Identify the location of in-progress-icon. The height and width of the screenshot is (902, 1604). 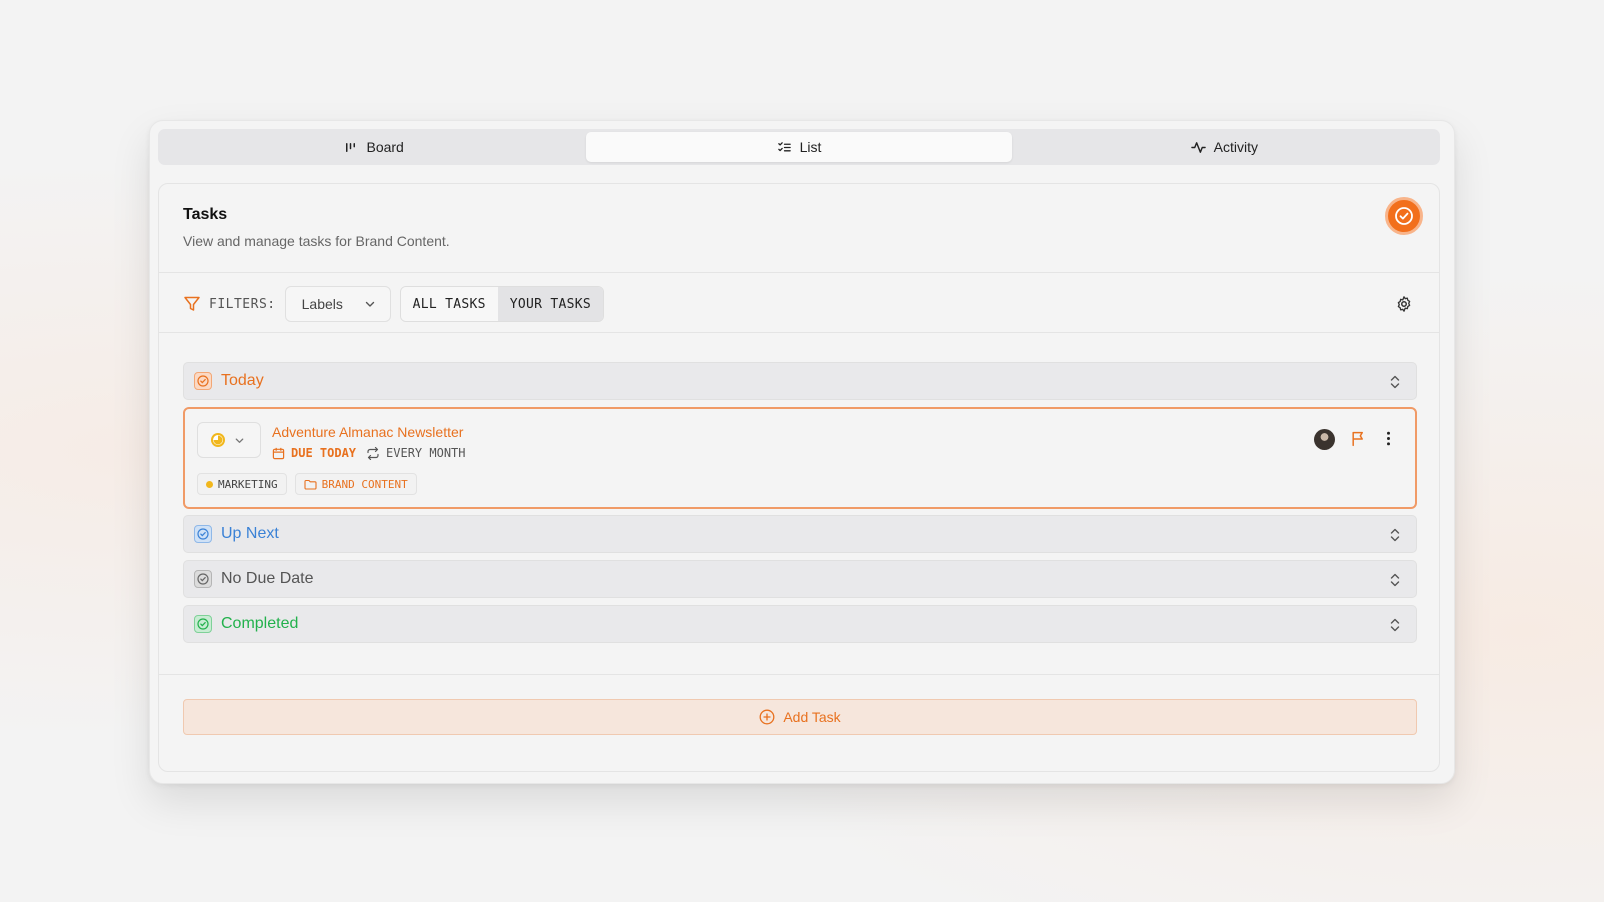
(218, 440).